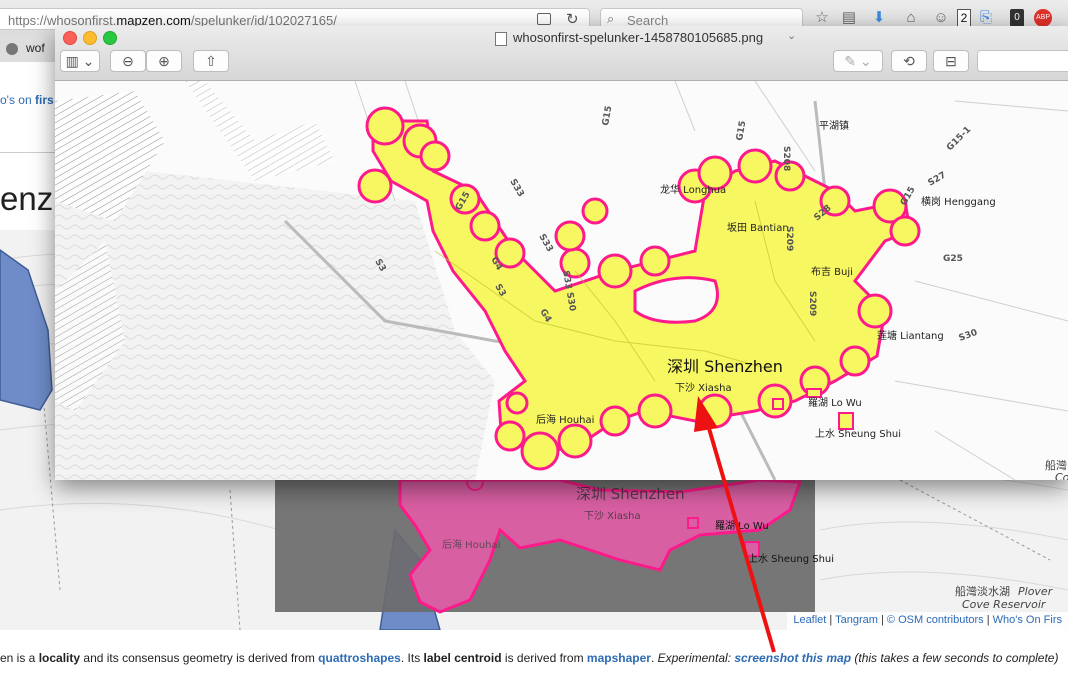 The height and width of the screenshot is (684, 1068). What do you see at coordinates (1022, 61) in the screenshot?
I see `preview-search-field` at bounding box center [1022, 61].